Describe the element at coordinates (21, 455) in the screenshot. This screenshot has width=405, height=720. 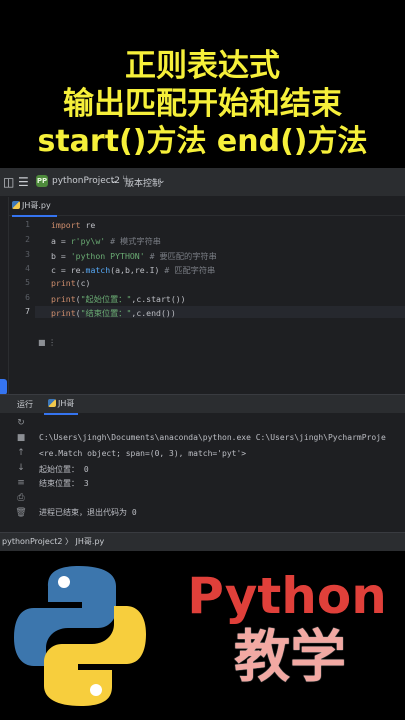
I see `scroll-up-icon: ↑` at that location.